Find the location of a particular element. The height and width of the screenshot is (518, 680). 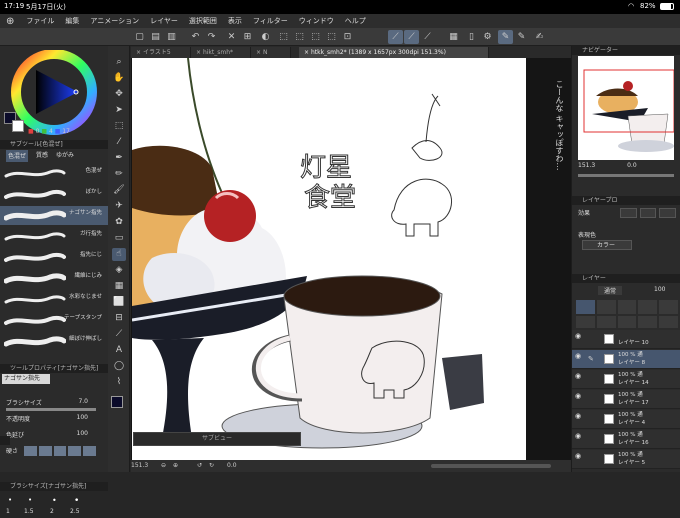

display-color-select: カラー is located at coordinates (607, 245).